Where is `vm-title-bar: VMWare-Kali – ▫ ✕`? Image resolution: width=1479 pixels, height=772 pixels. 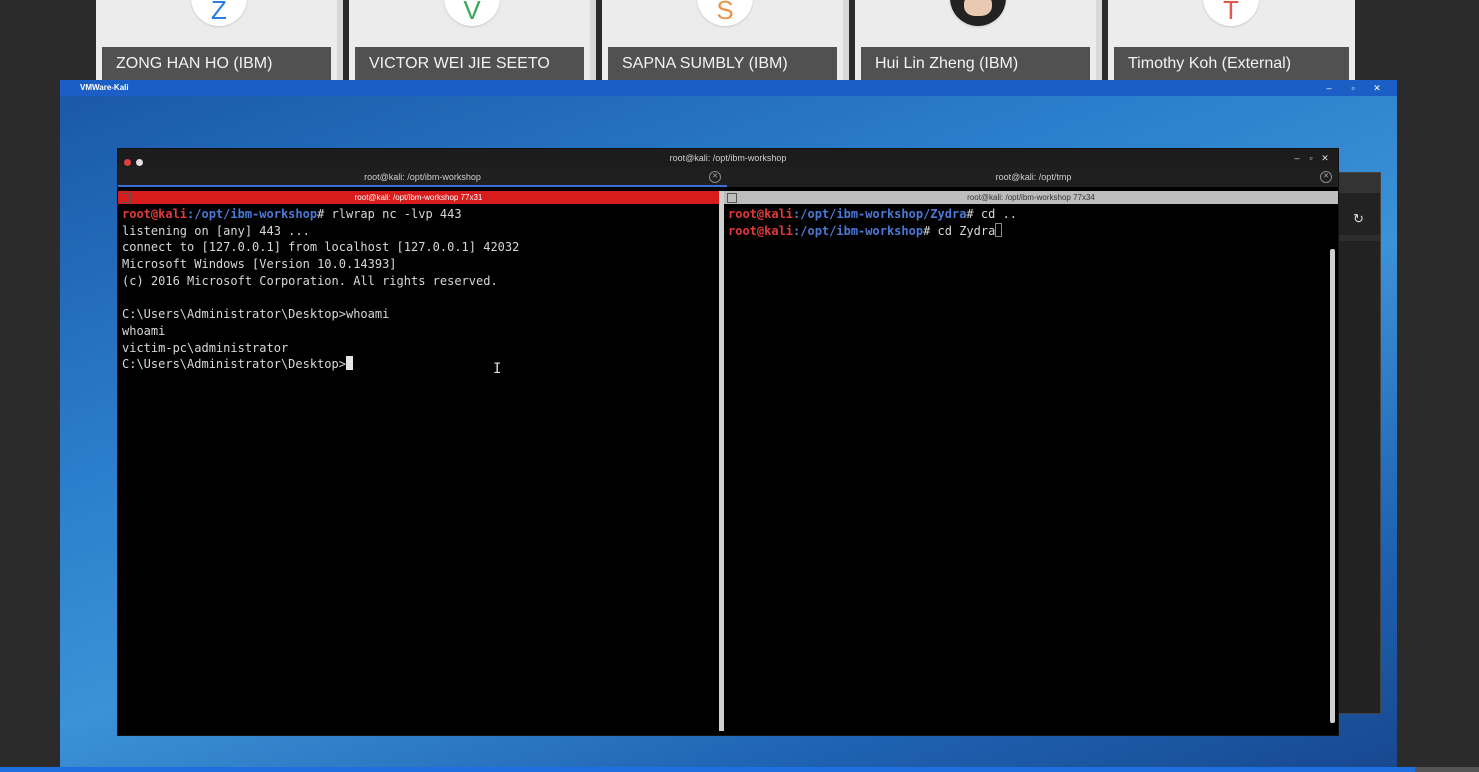 vm-title-bar: VMWare-Kali – ▫ ✕ is located at coordinates (728, 88).